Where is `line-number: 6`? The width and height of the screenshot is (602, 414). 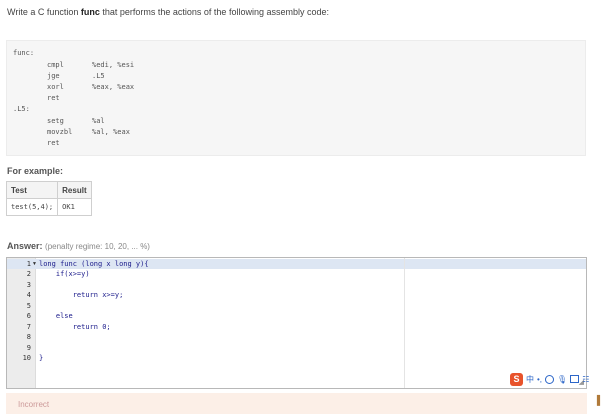 line-number: 6 is located at coordinates (28, 316).